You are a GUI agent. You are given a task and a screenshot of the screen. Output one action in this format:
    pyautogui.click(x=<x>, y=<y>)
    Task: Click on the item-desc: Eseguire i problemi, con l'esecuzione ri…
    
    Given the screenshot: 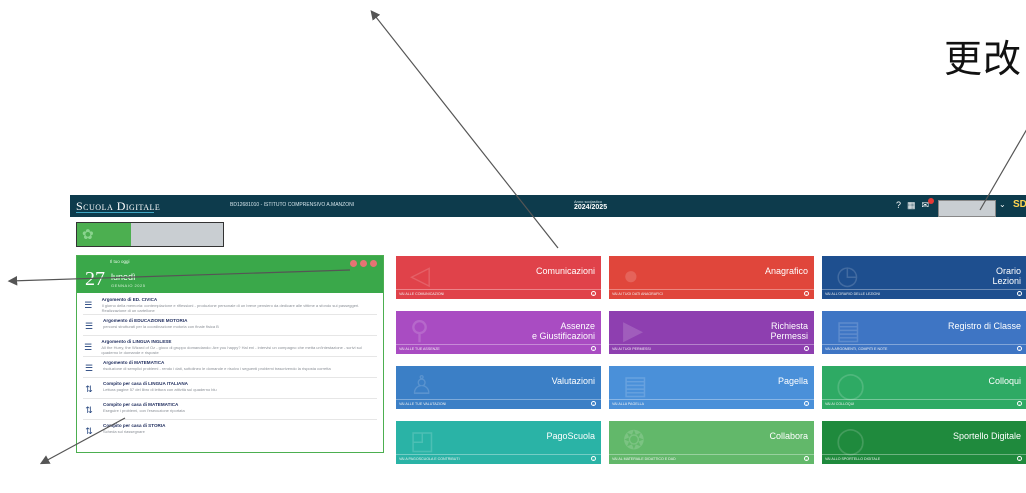 What is the action you would take?
    pyautogui.click(x=144, y=410)
    